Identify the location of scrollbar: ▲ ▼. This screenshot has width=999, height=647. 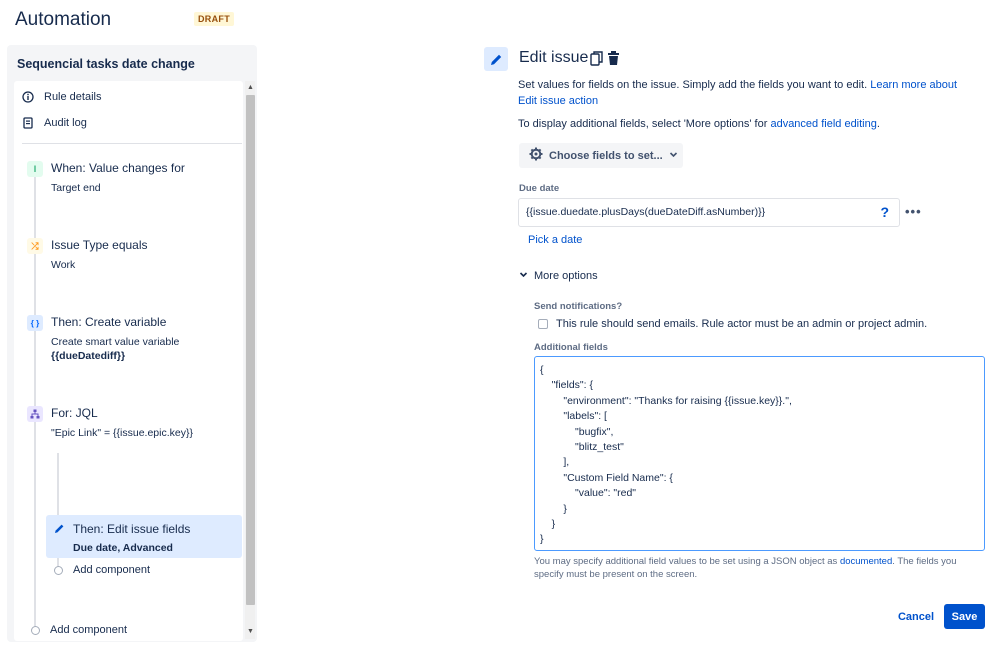
(250, 360).